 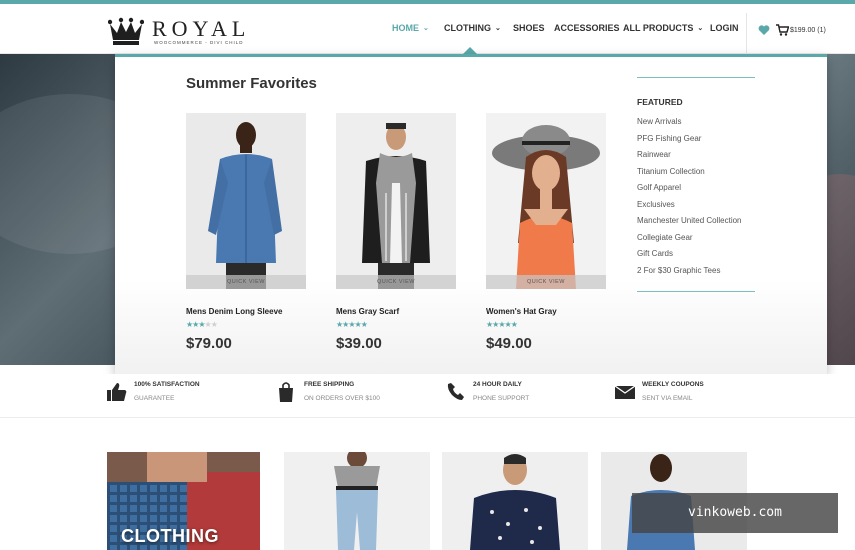 I want to click on product-name: Mens Gray Scarf, so click(x=367, y=311).